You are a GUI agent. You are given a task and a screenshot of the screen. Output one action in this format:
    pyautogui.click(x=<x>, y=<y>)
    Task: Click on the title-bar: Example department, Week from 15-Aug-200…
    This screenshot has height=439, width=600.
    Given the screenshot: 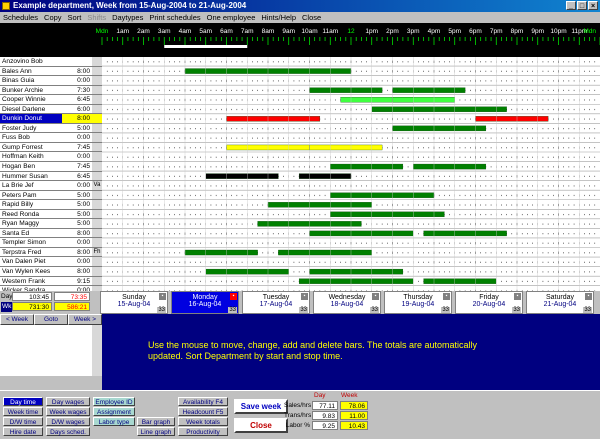 What is the action you would take?
    pyautogui.click(x=300, y=6)
    